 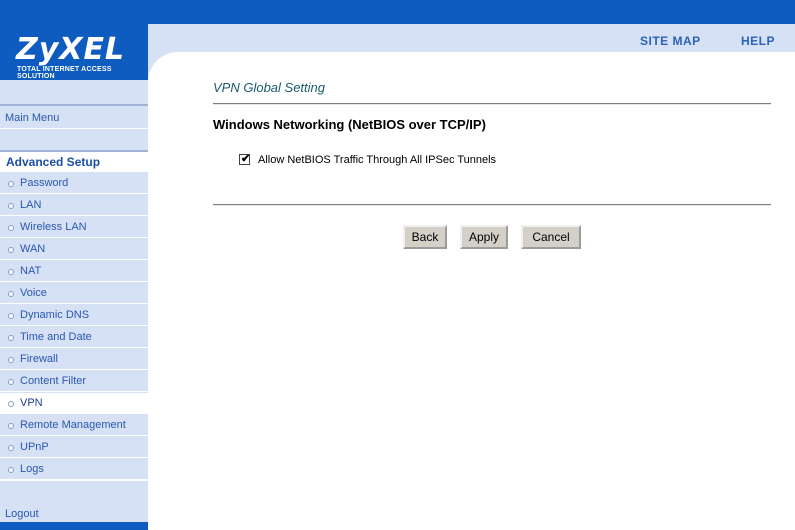 I want to click on advanced-setup-label: Advanced Setup, so click(x=53, y=162).